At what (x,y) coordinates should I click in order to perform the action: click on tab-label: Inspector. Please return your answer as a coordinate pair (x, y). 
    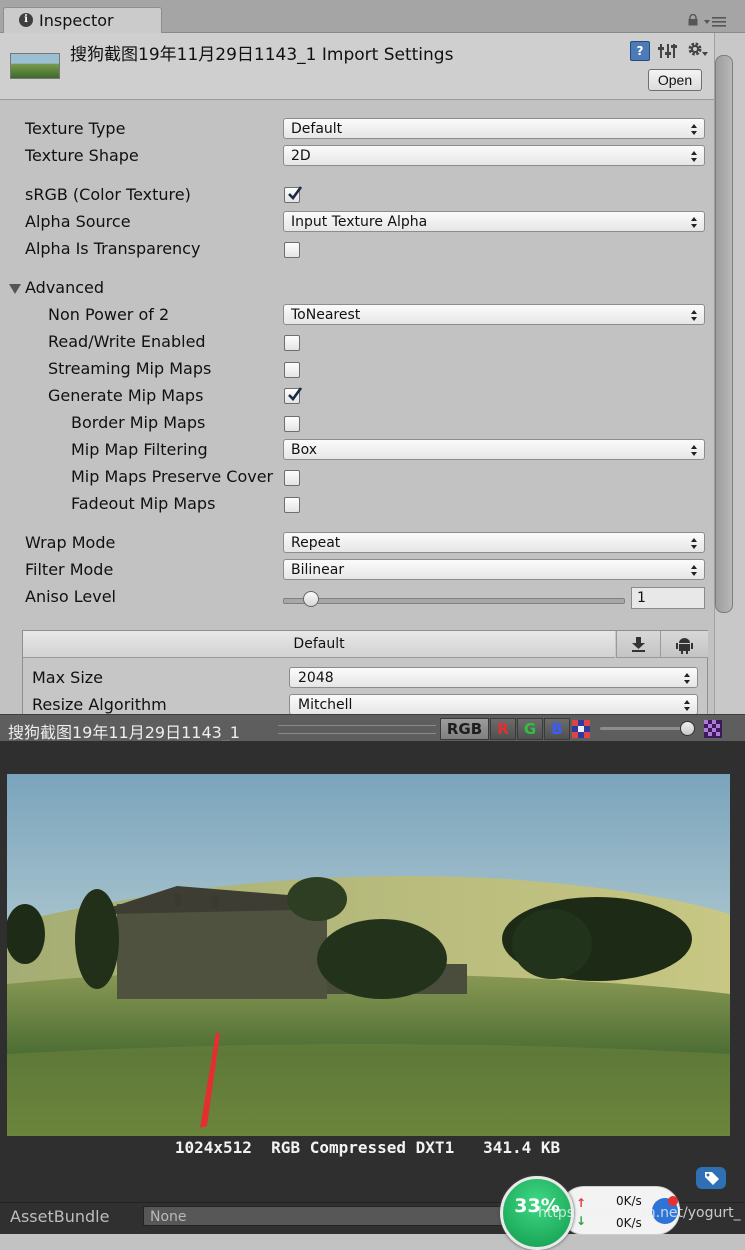
    Looking at the image, I should click on (76, 20).